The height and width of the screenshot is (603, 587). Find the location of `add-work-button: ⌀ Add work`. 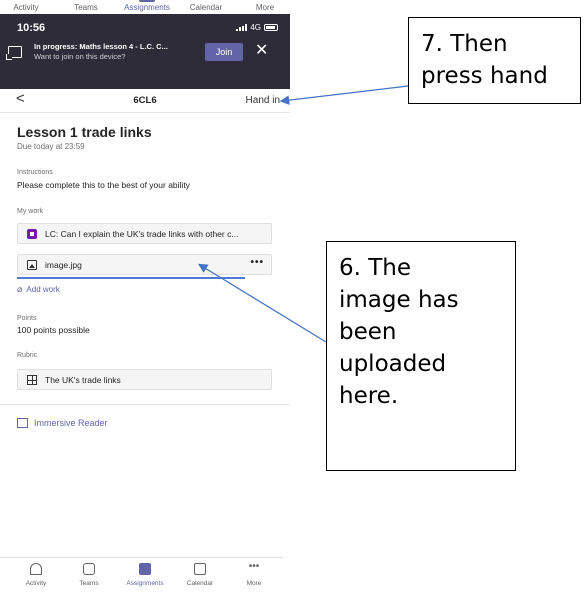

add-work-button: ⌀ Add work is located at coordinates (38, 289).